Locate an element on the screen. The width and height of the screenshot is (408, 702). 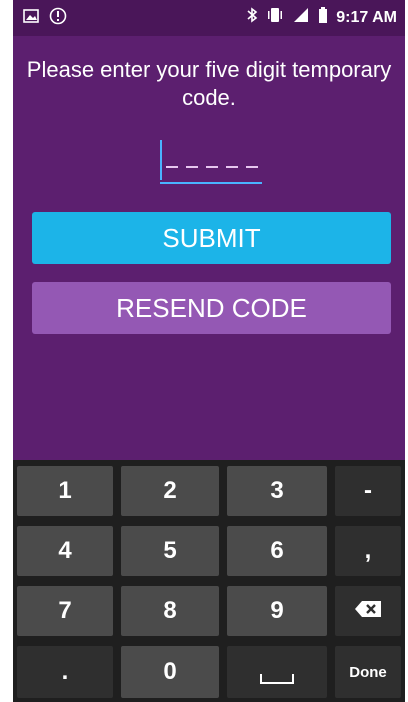
space-key is located at coordinates (277, 672).